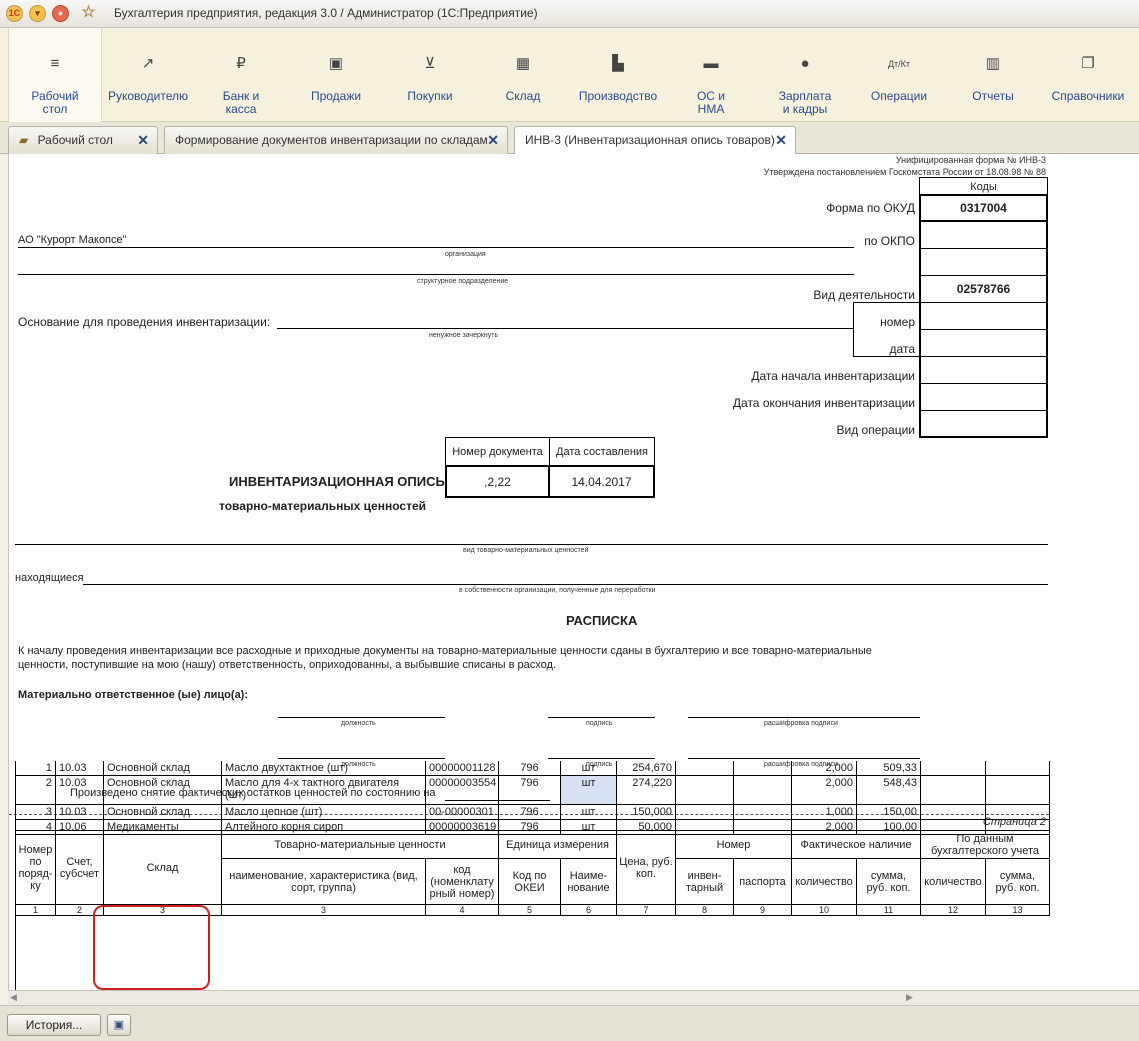  What do you see at coordinates (864, 295) in the screenshot?
I see `activity-label: Вид деятельности` at bounding box center [864, 295].